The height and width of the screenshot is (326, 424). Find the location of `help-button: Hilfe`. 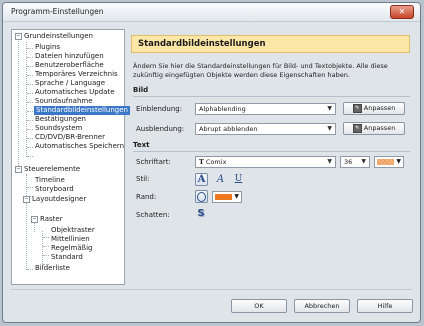

help-button: Hilfe is located at coordinates (385, 306).